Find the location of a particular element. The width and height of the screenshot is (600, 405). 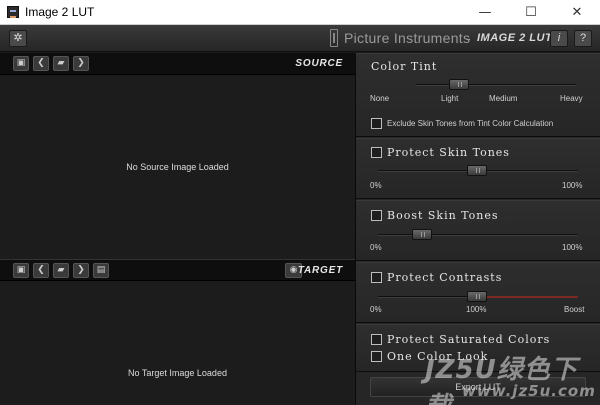

protect-saturated-checkbox is located at coordinates (376, 339).